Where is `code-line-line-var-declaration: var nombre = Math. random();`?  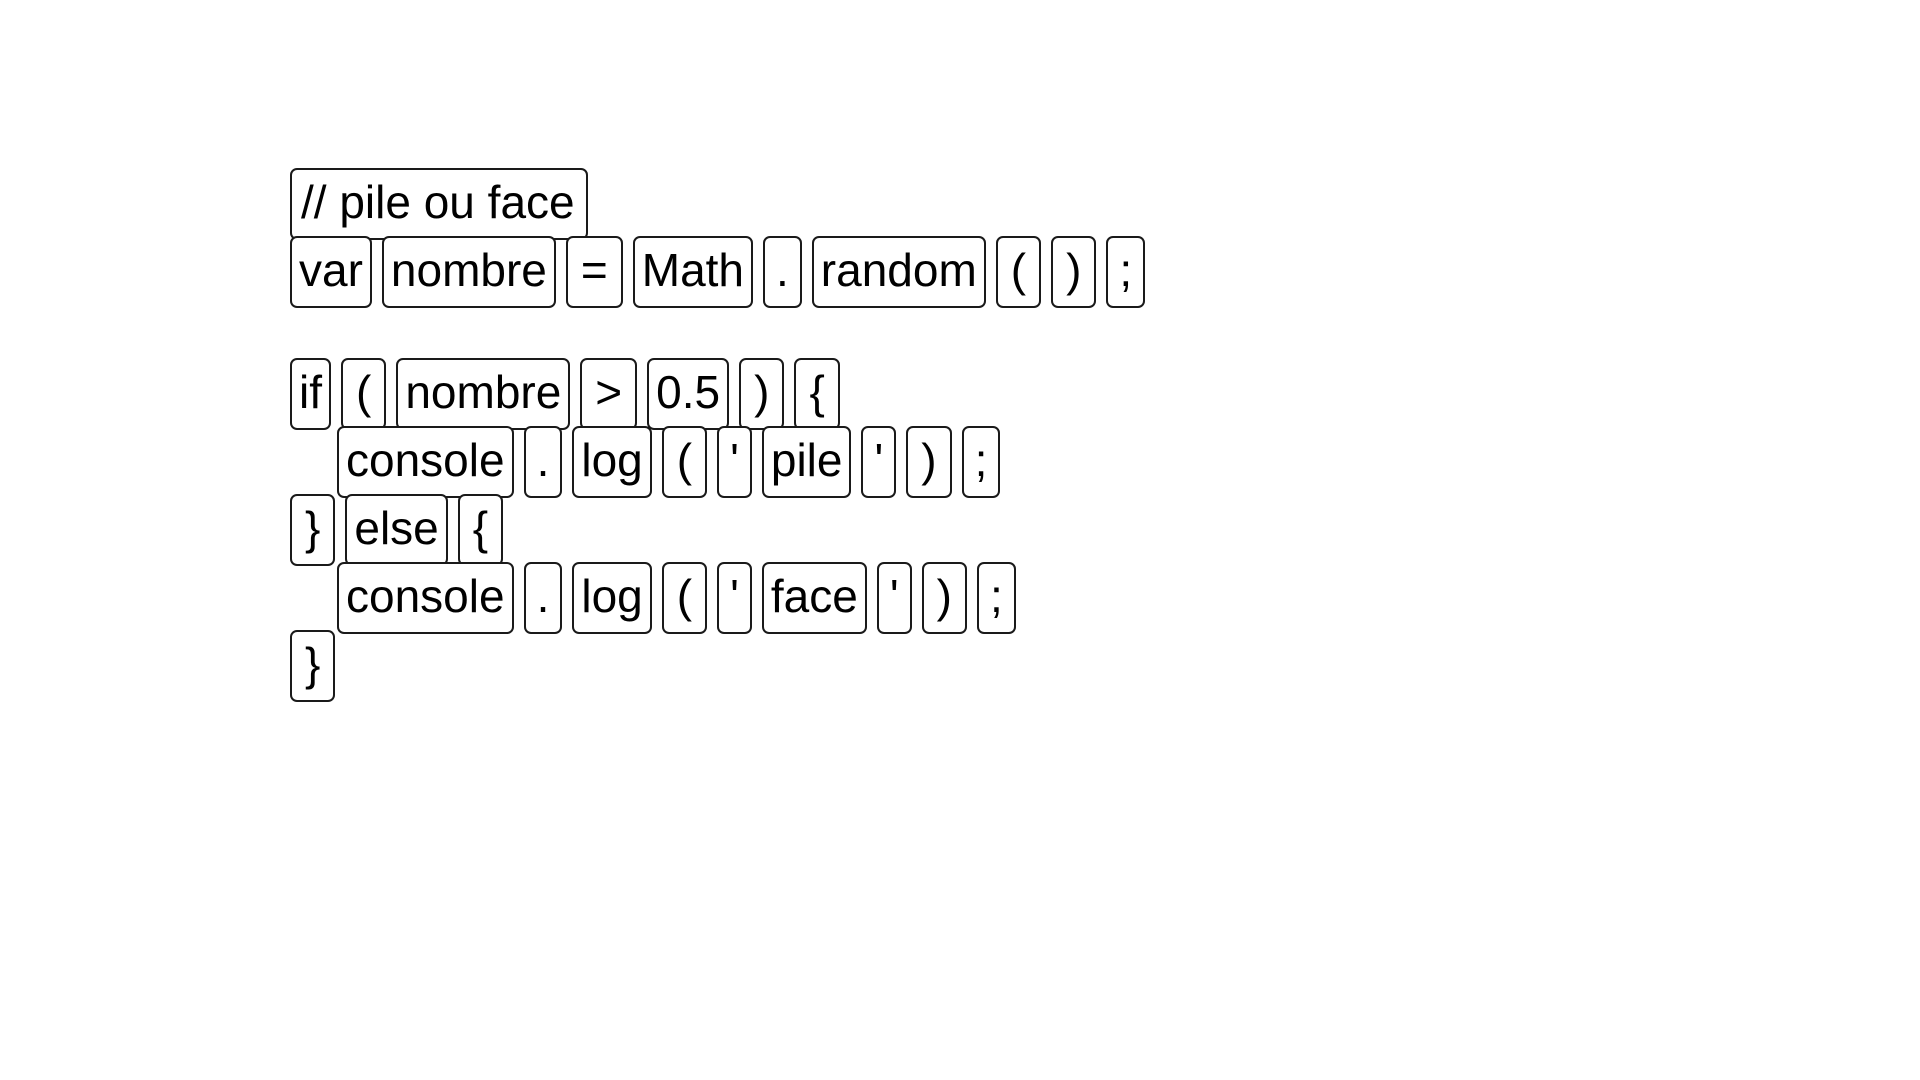 code-line-line-var-declaration: var nombre = Math. random(); is located at coordinates (722, 272).